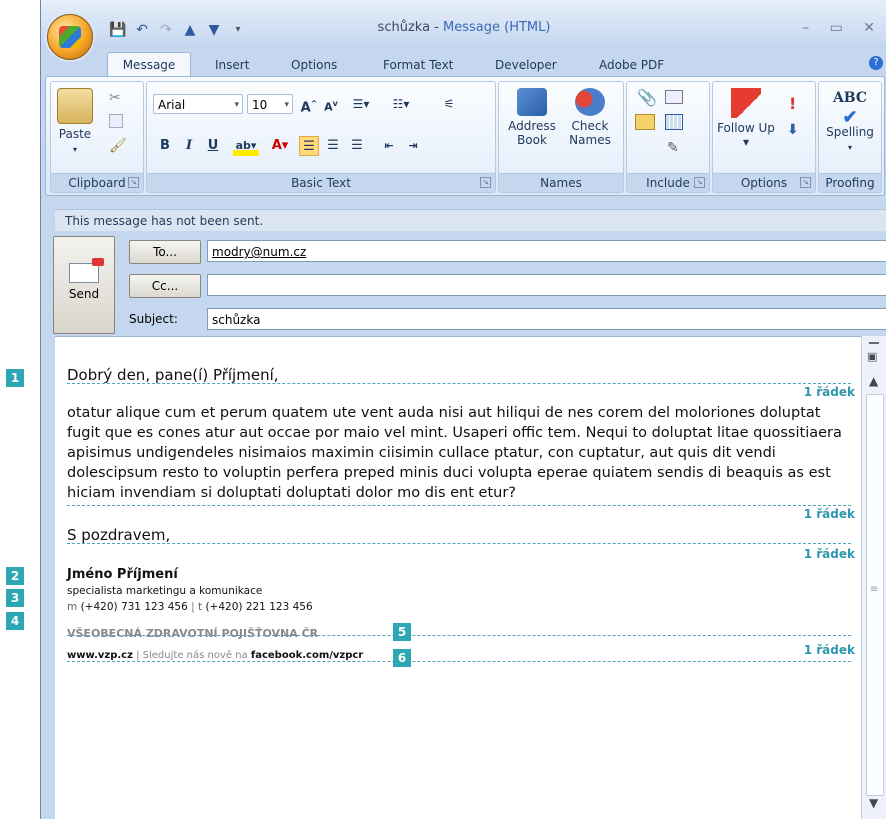  What do you see at coordinates (189, 146) in the screenshot?
I see `italic-button: I` at bounding box center [189, 146].